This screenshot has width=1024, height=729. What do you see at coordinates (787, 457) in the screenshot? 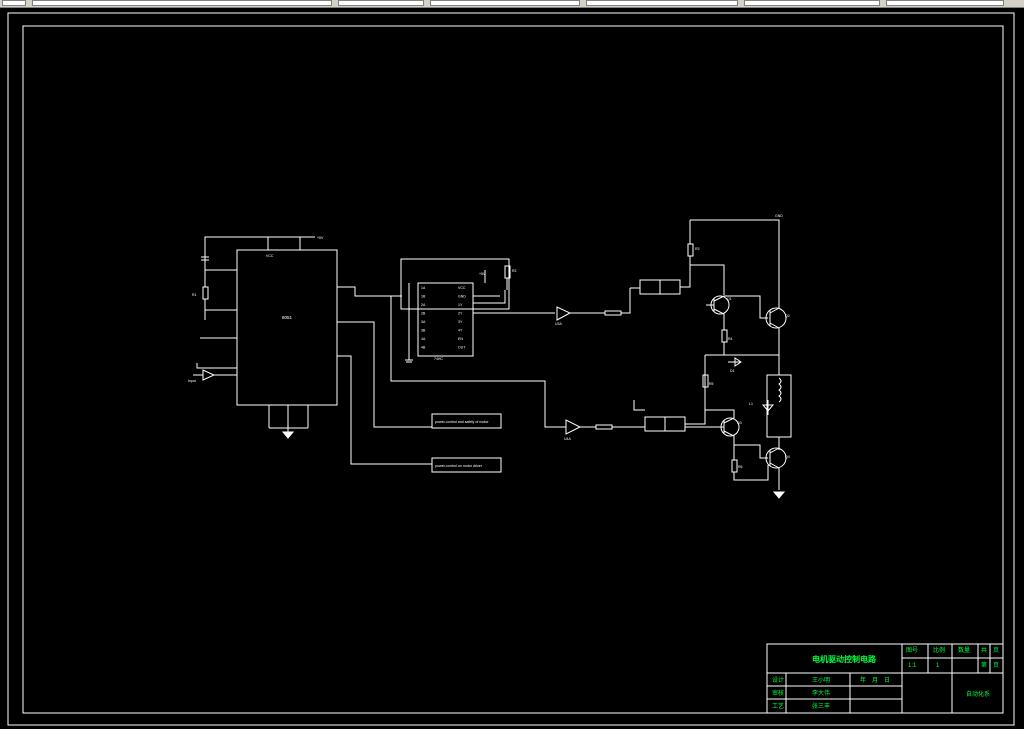
I see `q4-label: Q4` at bounding box center [787, 457].